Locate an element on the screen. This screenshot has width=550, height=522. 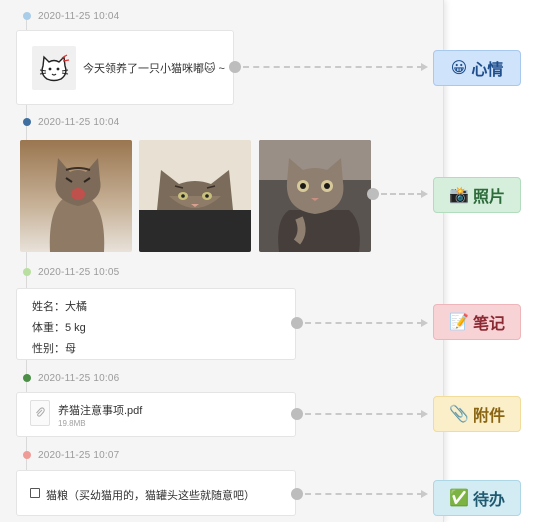
connector-knob-todo is located at coordinates (297, 494).